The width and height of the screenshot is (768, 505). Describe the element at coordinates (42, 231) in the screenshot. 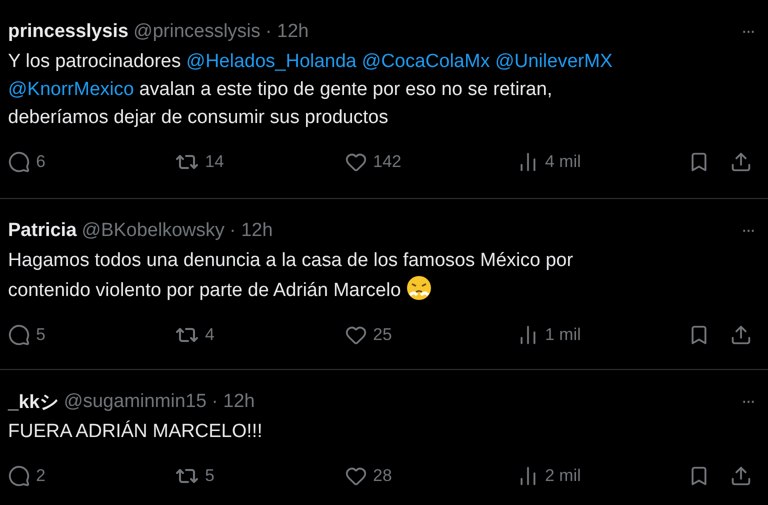

I see `user-name: Patricia` at that location.